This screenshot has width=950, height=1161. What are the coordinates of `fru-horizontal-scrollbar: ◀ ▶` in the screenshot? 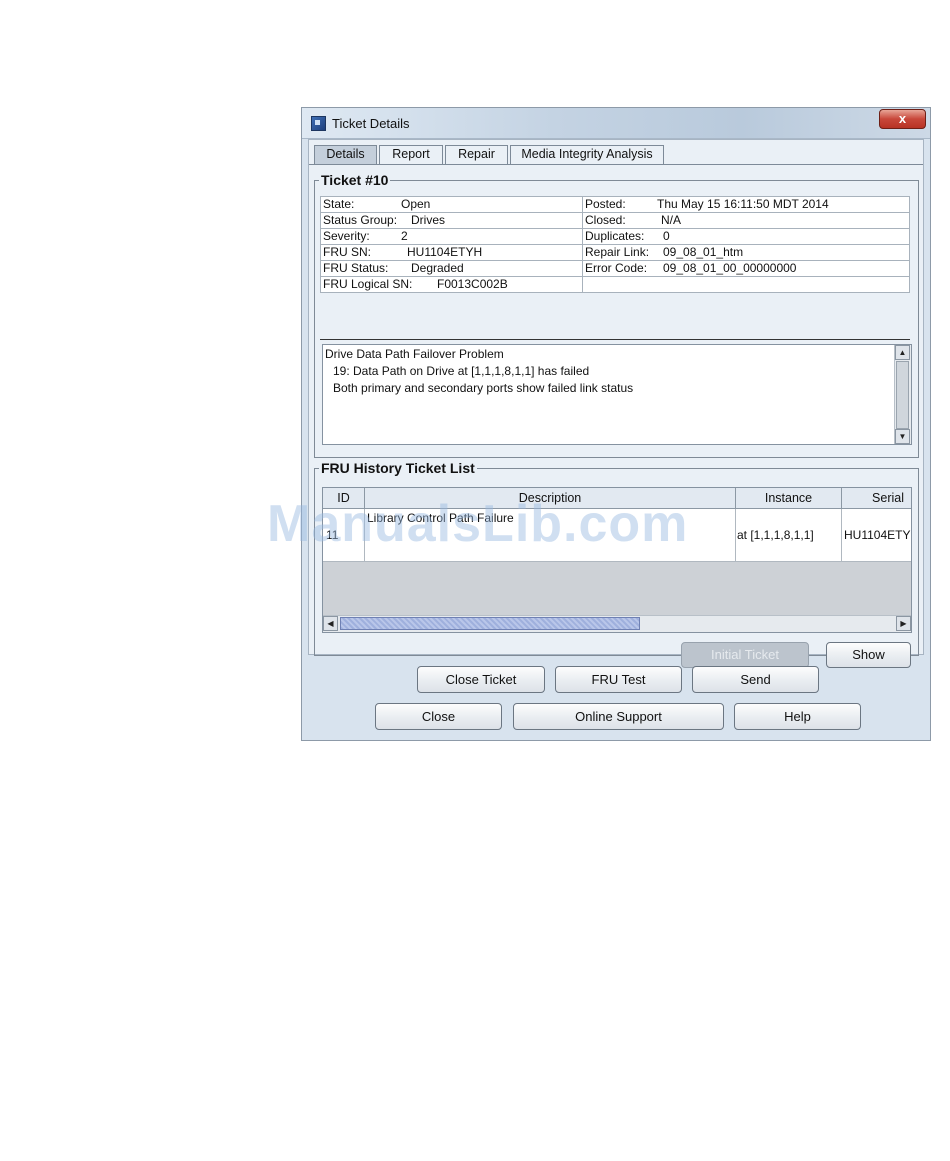 It's located at (617, 623).